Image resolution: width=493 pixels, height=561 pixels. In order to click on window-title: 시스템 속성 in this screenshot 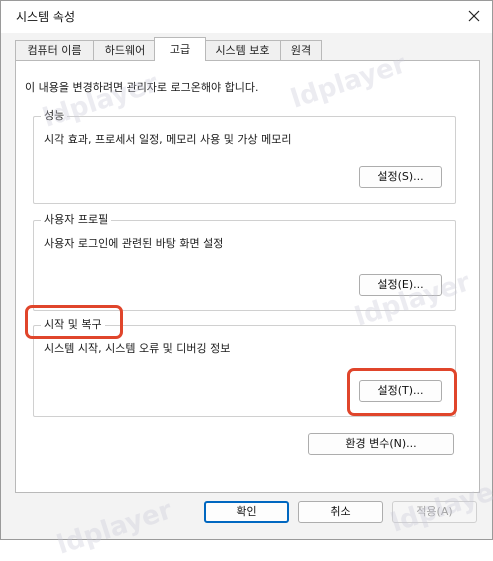, I will do `click(46, 17)`.